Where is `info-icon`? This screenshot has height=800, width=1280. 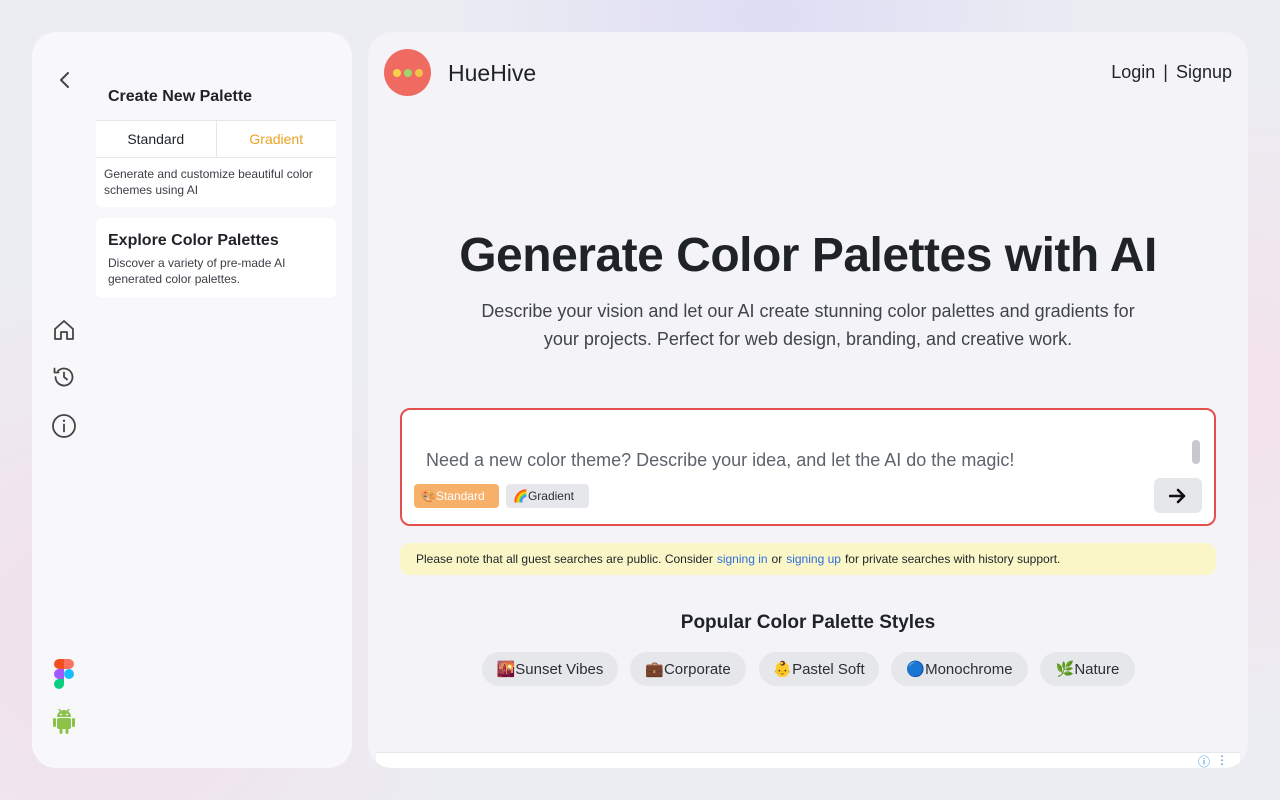
info-icon is located at coordinates (64, 426).